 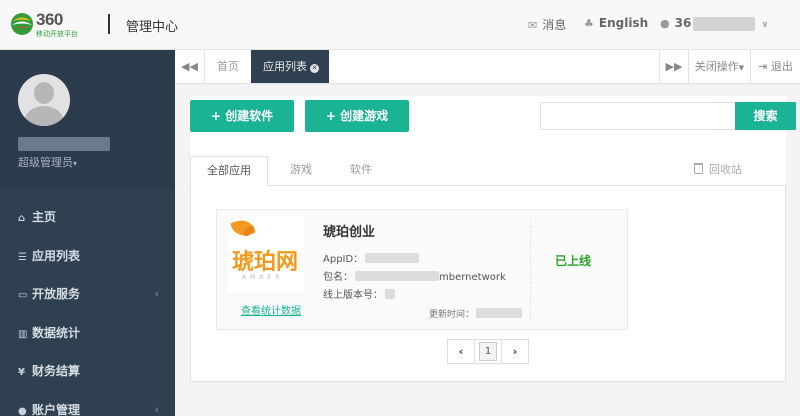 What do you see at coordinates (75, 163) in the screenshot?
I see `caret-down-icon: ▾` at bounding box center [75, 163].